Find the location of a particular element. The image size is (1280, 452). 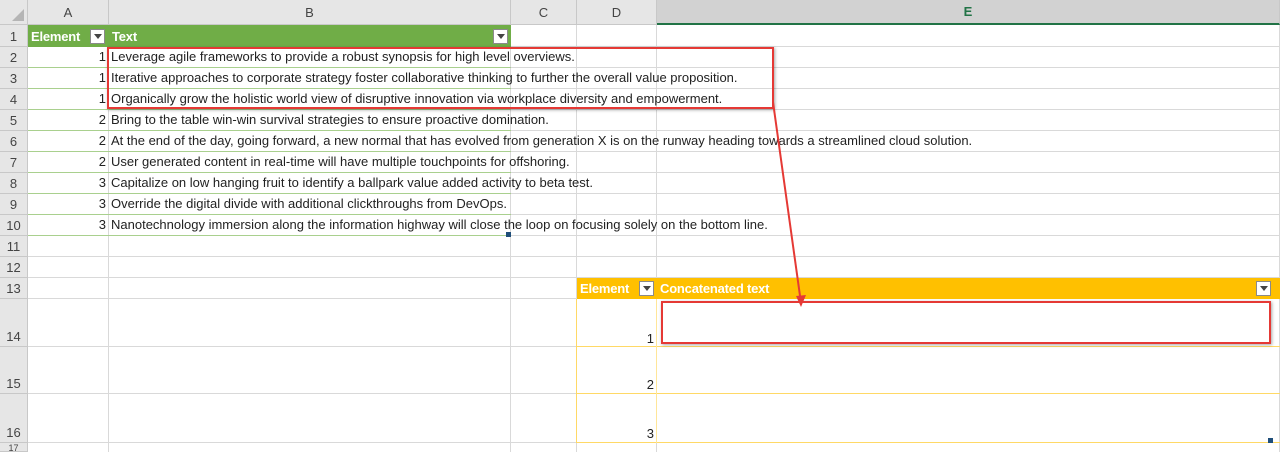

arrow-line is located at coordinates (787, 202).